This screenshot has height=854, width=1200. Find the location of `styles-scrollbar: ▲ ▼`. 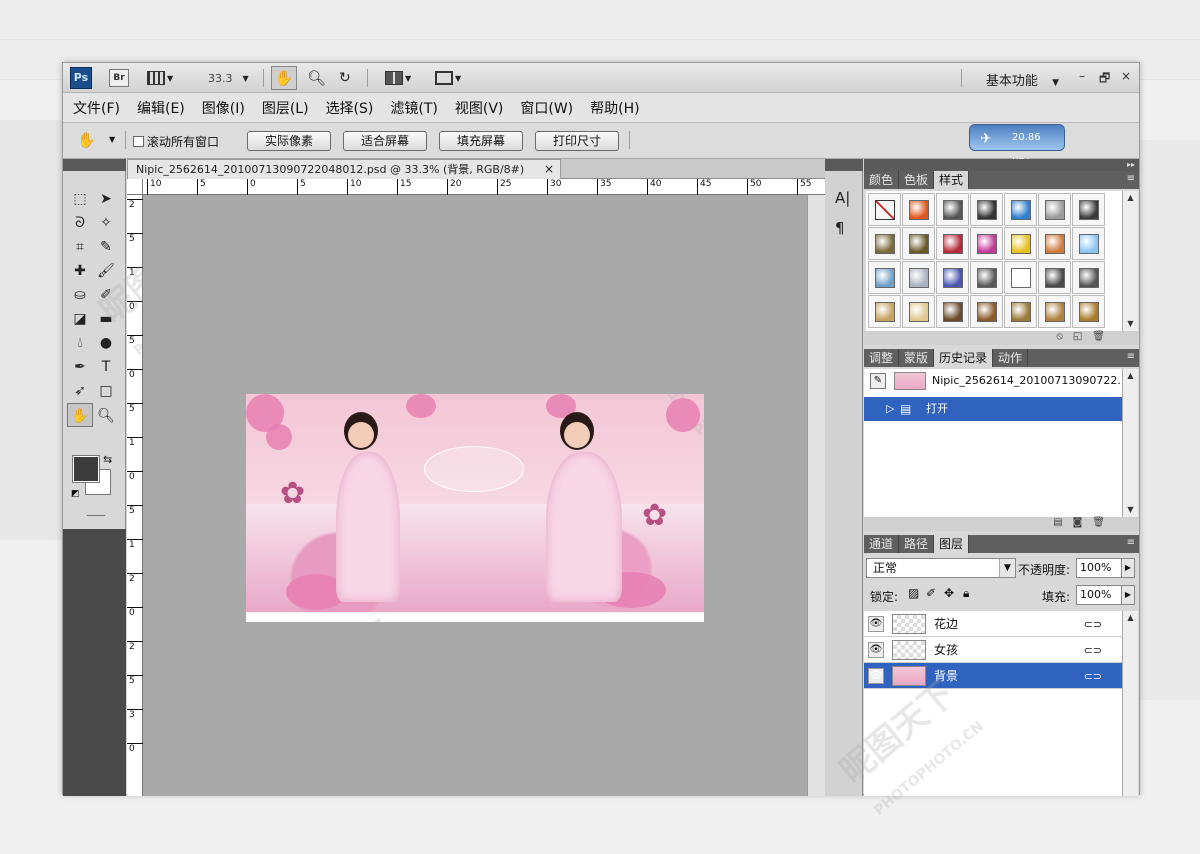

styles-scrollbar: ▲ ▼ is located at coordinates (1130, 261).